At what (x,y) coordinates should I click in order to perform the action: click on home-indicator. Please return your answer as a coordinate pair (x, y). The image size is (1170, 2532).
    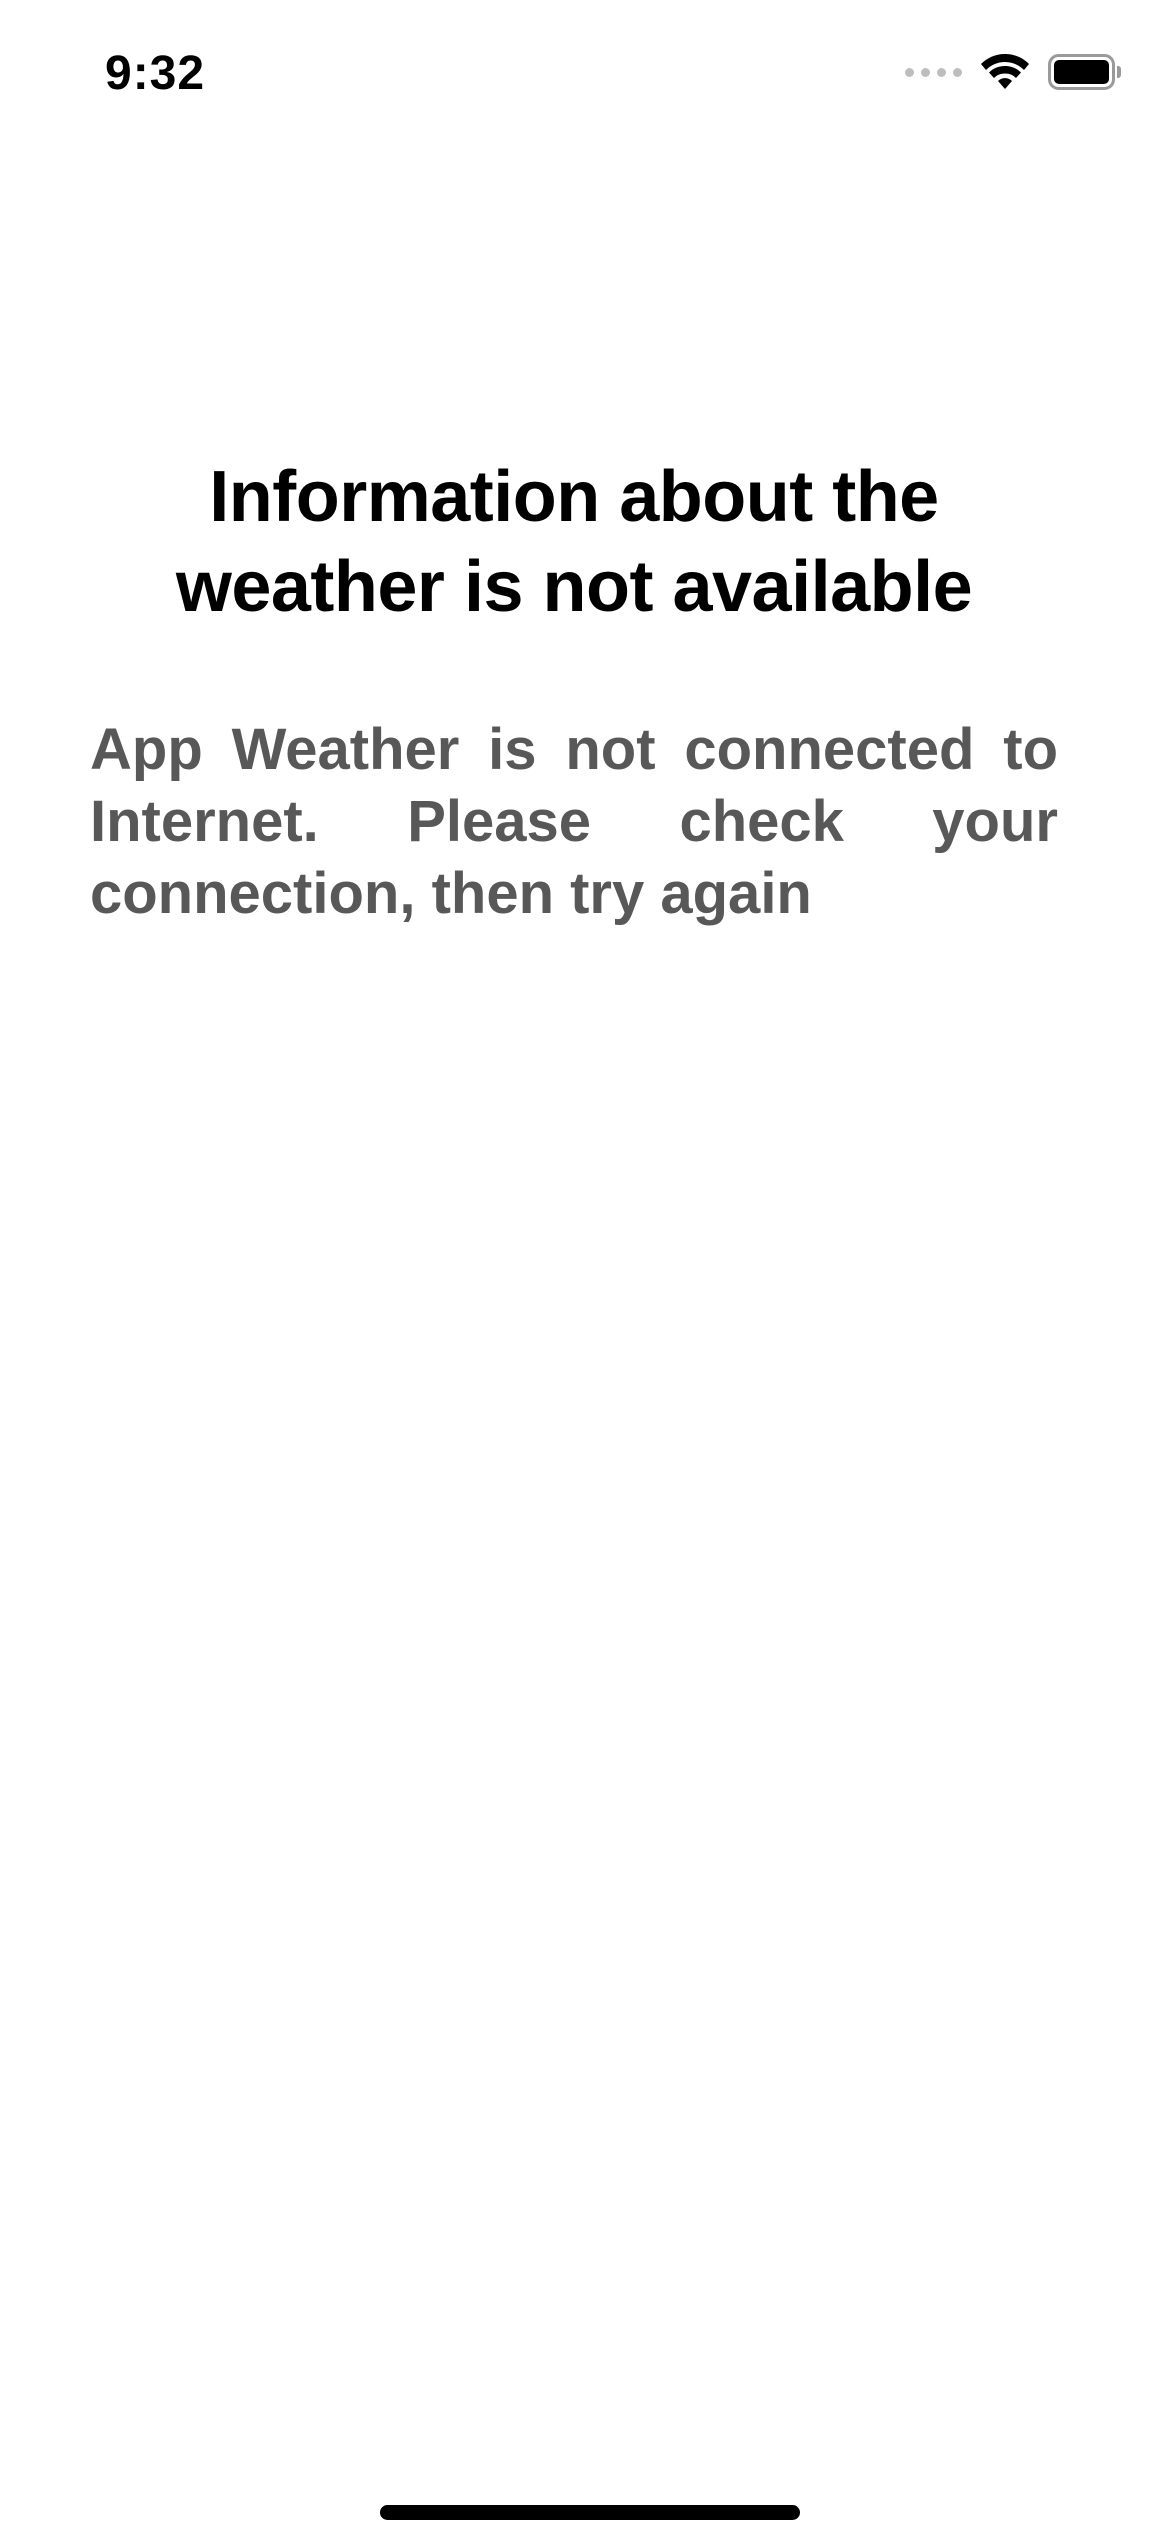
    Looking at the image, I should click on (590, 2512).